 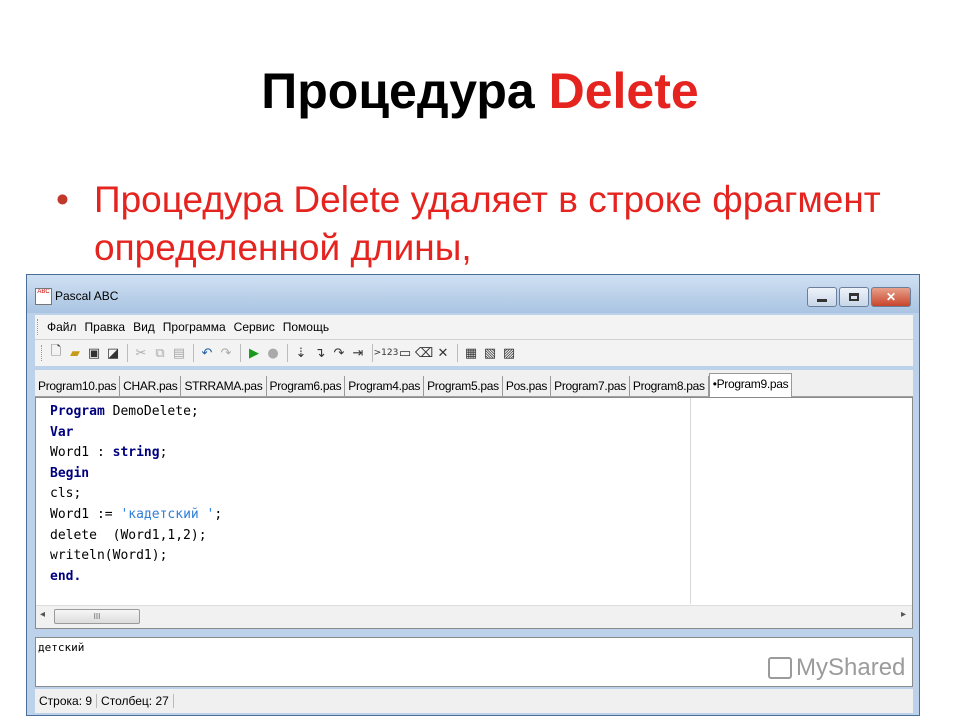 What do you see at coordinates (690, 501) in the screenshot?
I see `right-margin-line` at bounding box center [690, 501].